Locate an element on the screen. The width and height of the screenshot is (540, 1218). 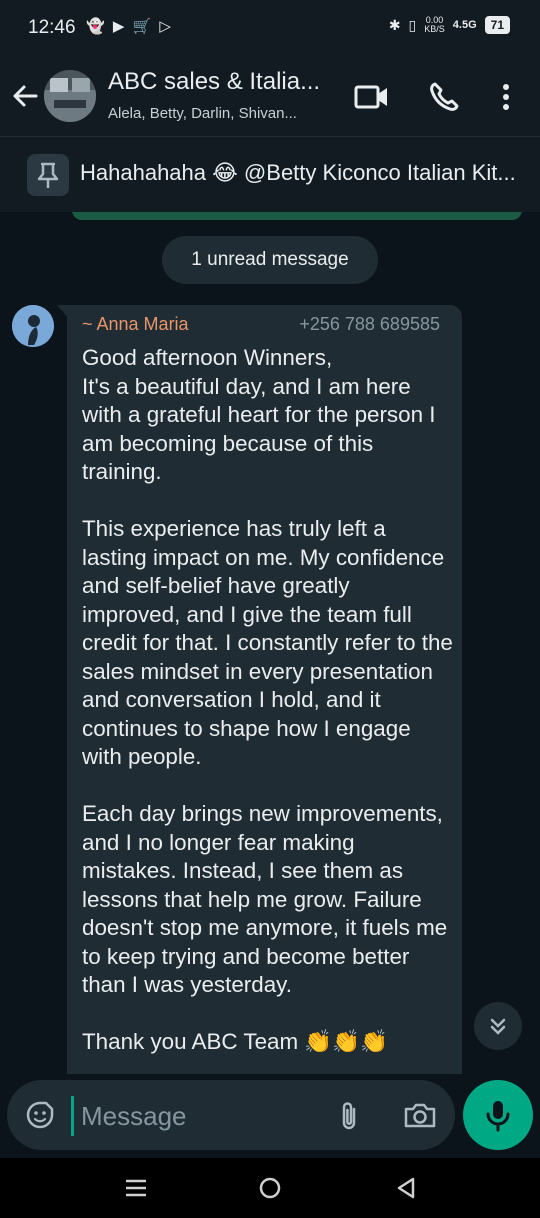
sender-phone: +256 788 689585 is located at coordinates (369, 324).